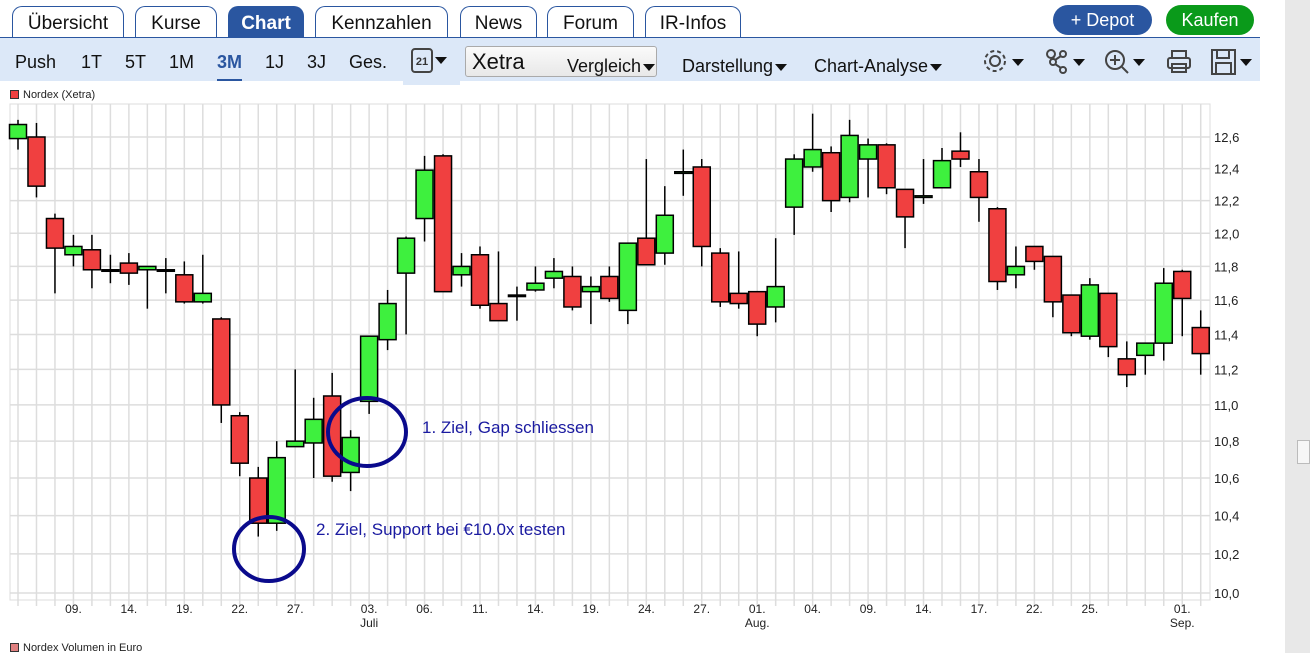 Image resolution: width=1310 pixels, height=654 pixels. I want to click on legend-swatch, so click(14, 647).